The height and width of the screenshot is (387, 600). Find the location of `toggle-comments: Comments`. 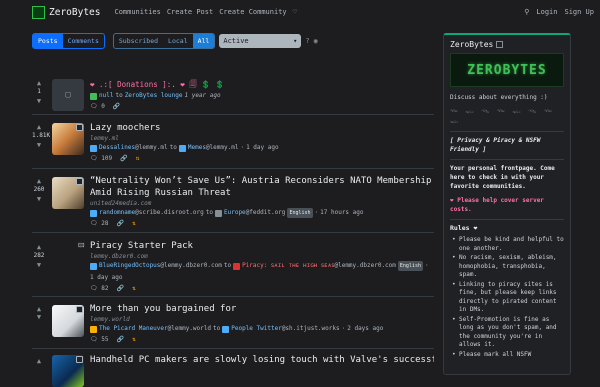

toggle-comments: Comments is located at coordinates (83, 41).